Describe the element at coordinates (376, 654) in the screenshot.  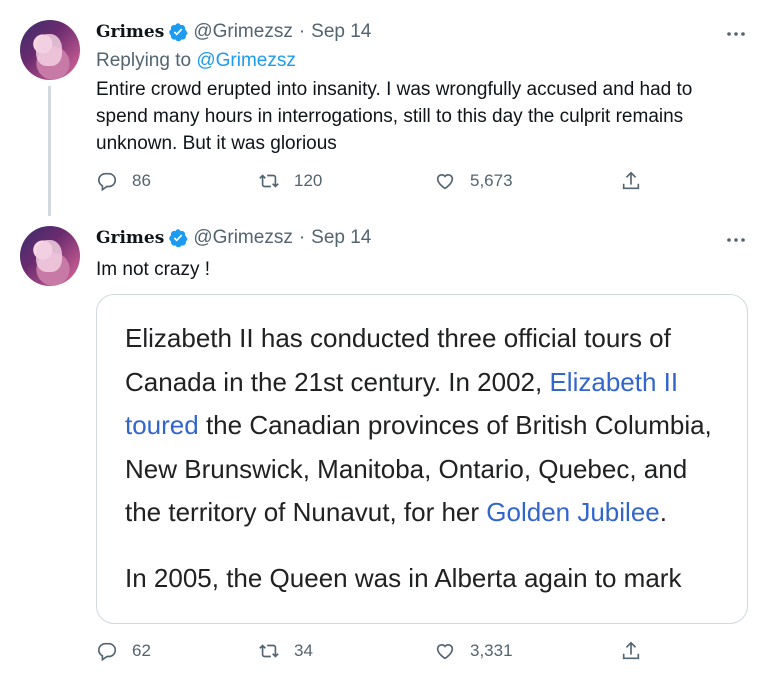
I see `tweet-actions: 62 34 3,331` at that location.